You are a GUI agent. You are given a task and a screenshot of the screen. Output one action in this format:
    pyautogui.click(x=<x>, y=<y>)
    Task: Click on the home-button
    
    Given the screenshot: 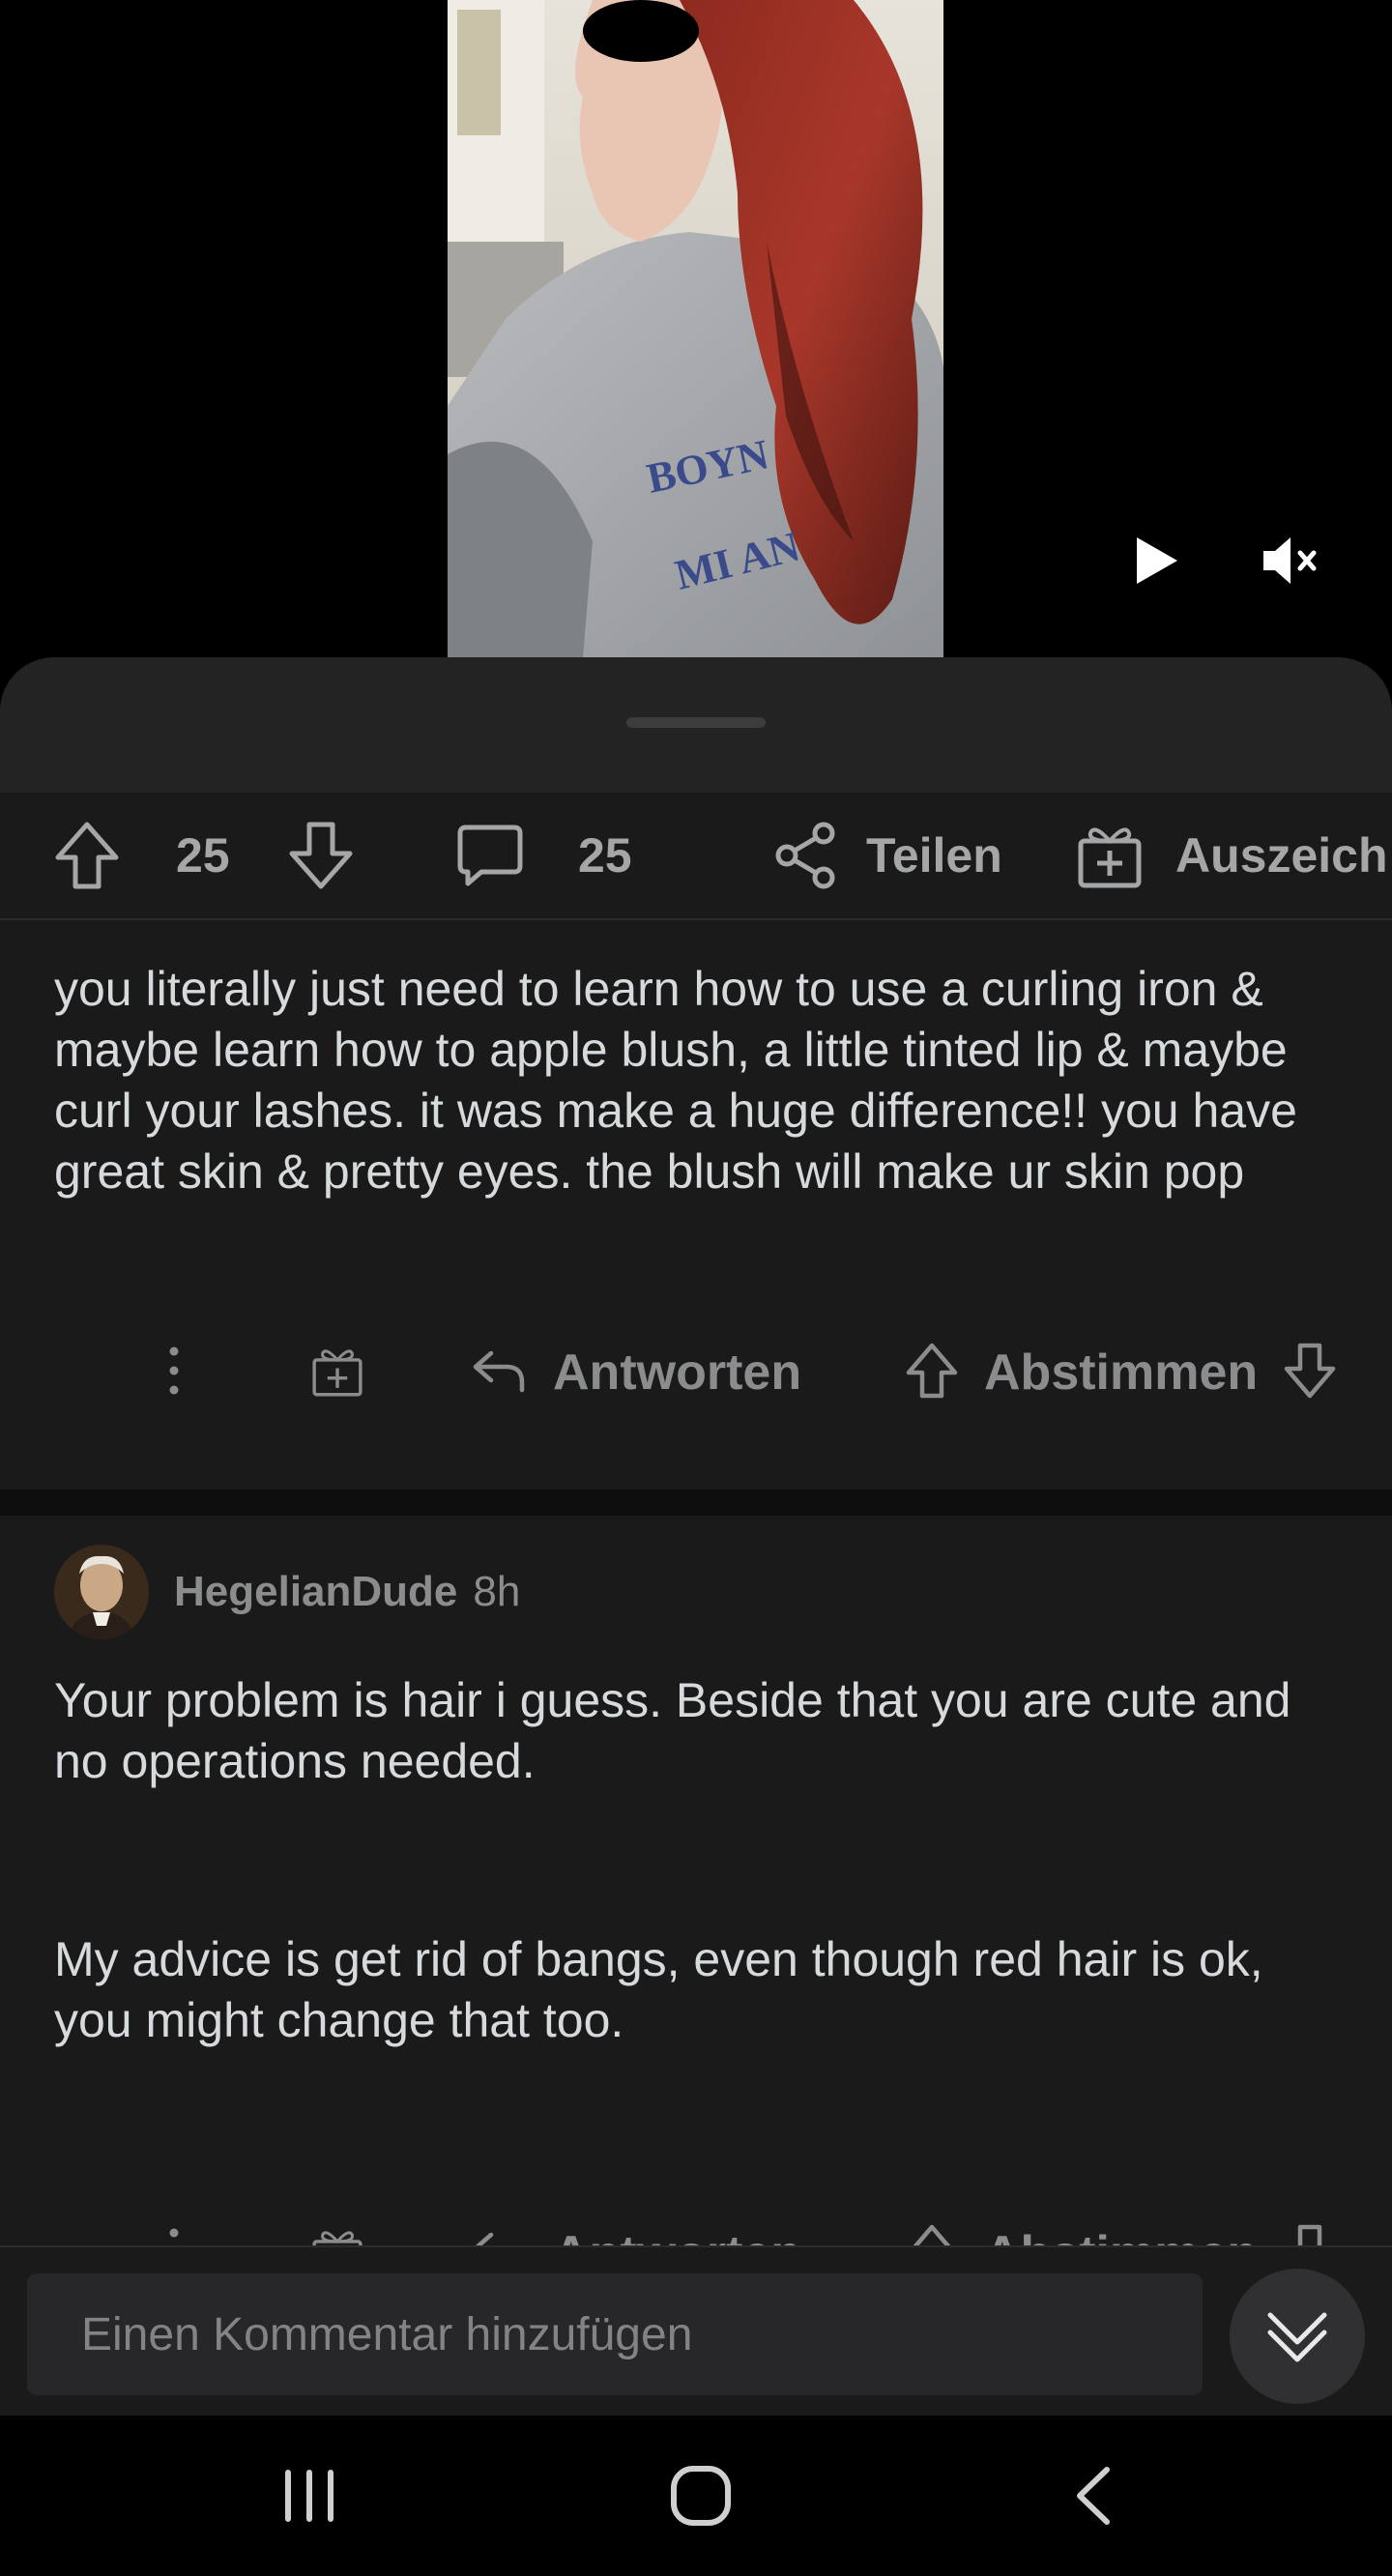 What is the action you would take?
    pyautogui.click(x=700, y=2496)
    